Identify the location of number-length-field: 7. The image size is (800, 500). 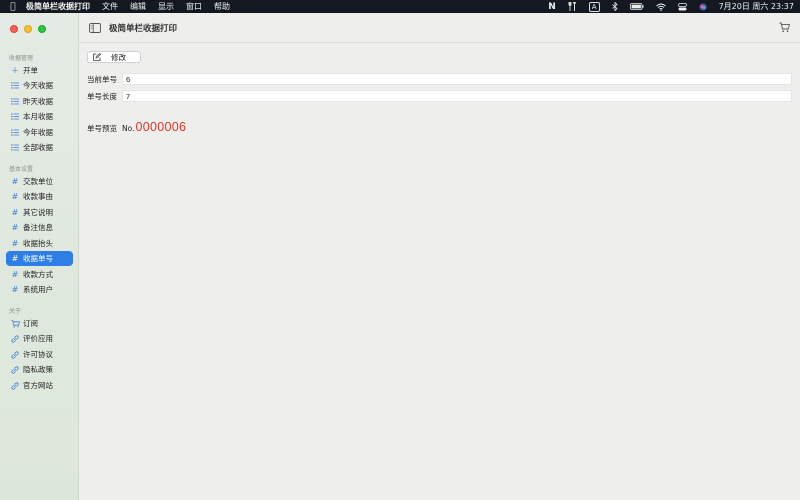
(457, 96).